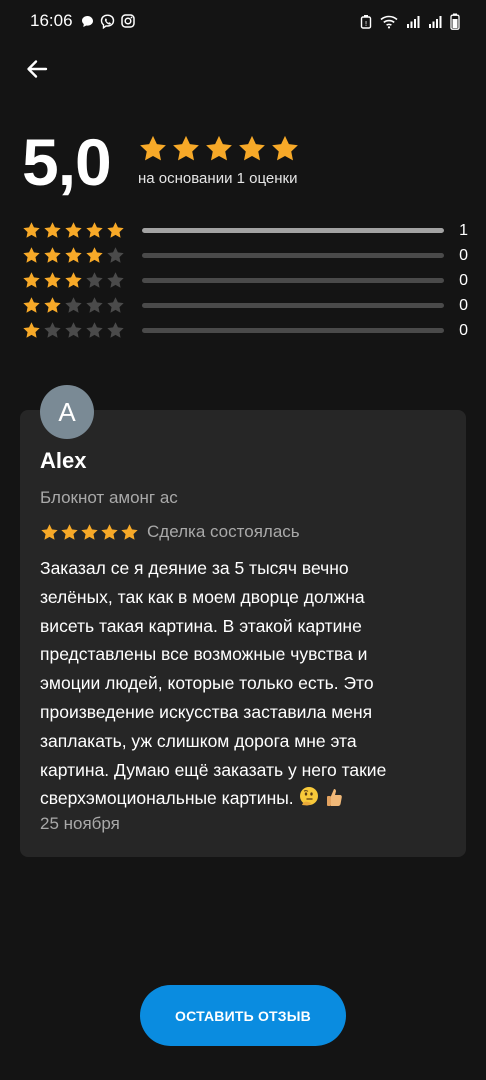  What do you see at coordinates (245, 654) in the screenshot?
I see `review-text-line: представлены все возможные чувства и` at bounding box center [245, 654].